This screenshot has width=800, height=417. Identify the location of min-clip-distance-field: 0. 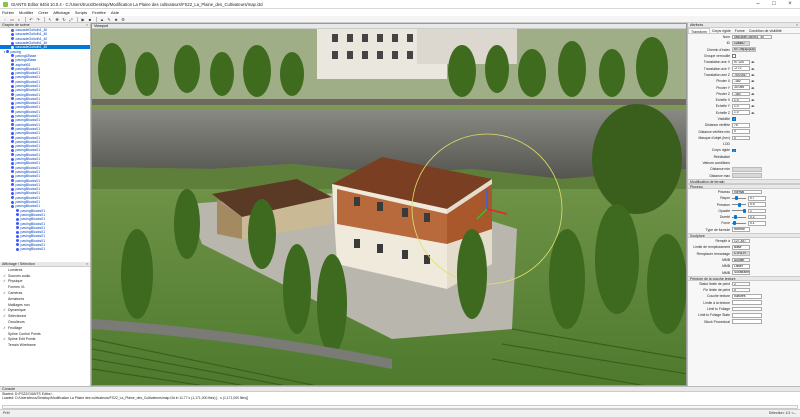
(741, 131).